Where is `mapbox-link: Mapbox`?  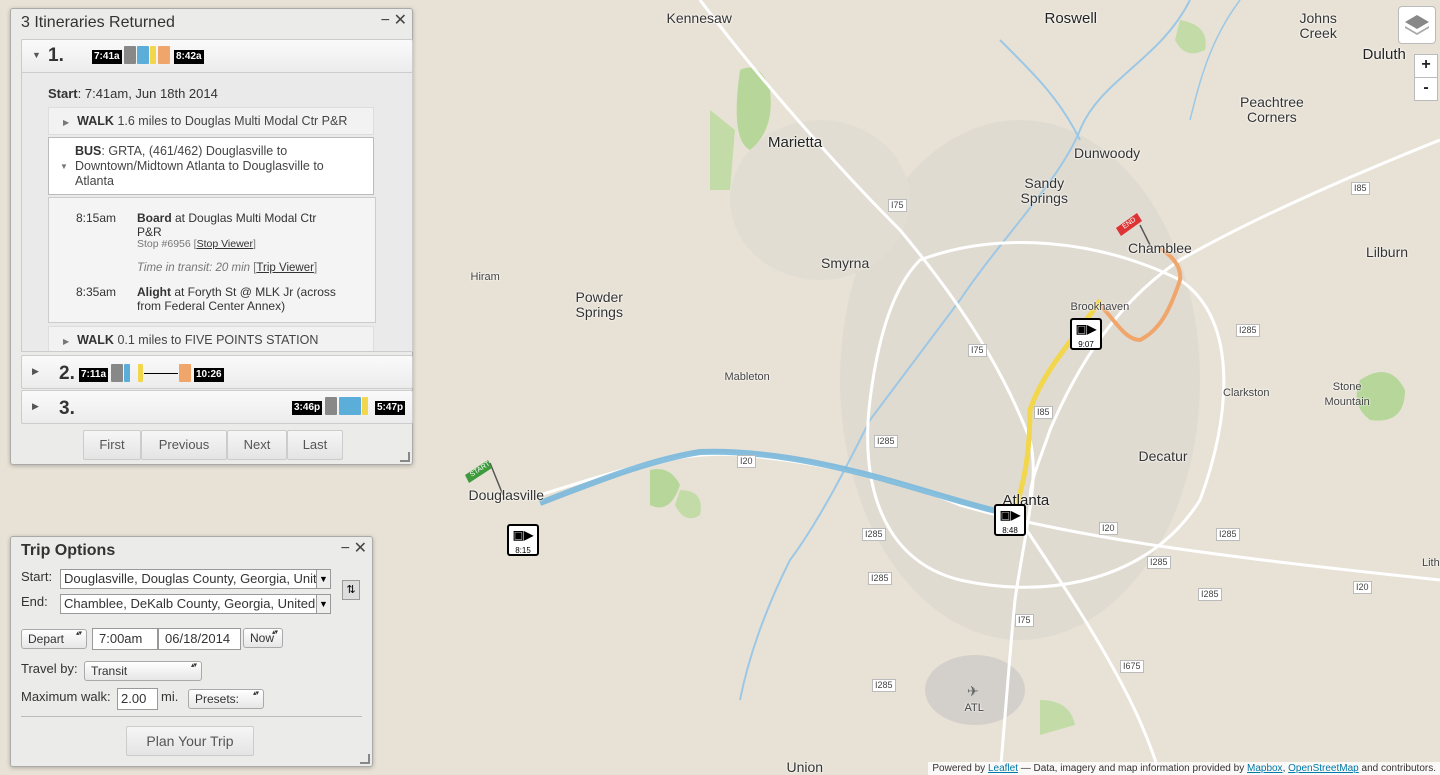
mapbox-link: Mapbox is located at coordinates (1265, 768).